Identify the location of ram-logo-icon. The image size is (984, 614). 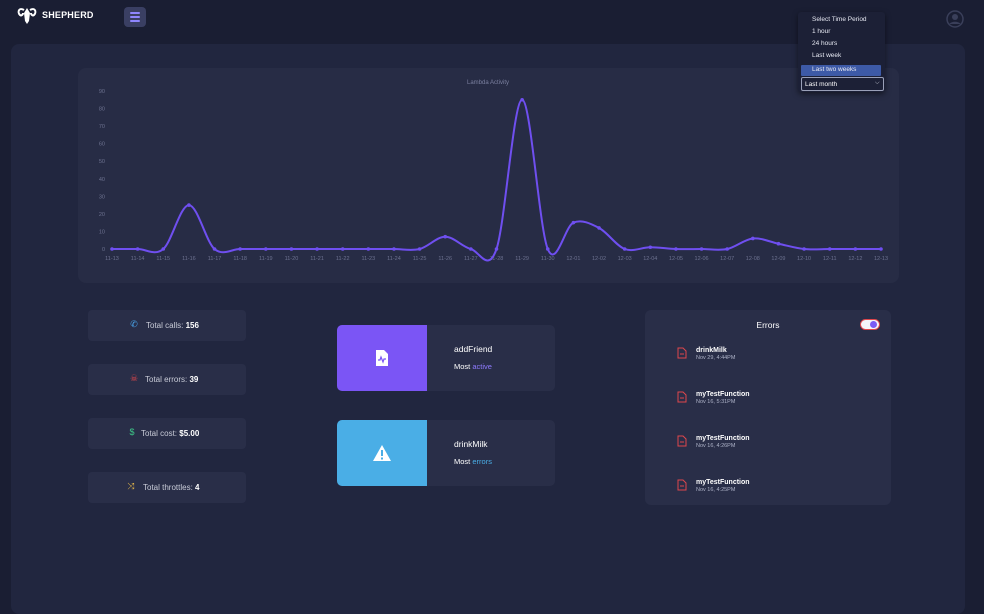
(27, 15).